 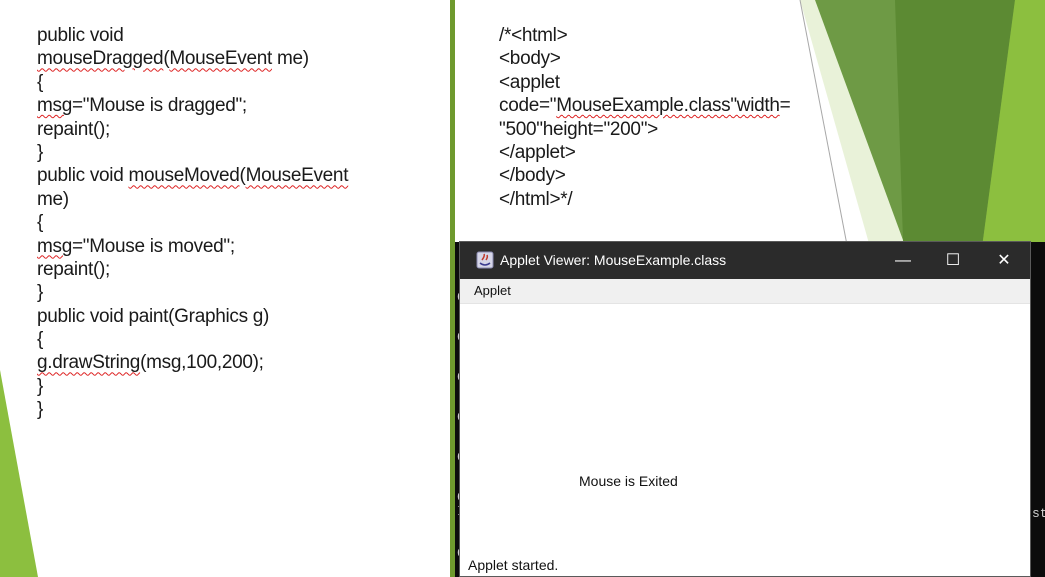 I want to click on java-app-icon, so click(x=485, y=260).